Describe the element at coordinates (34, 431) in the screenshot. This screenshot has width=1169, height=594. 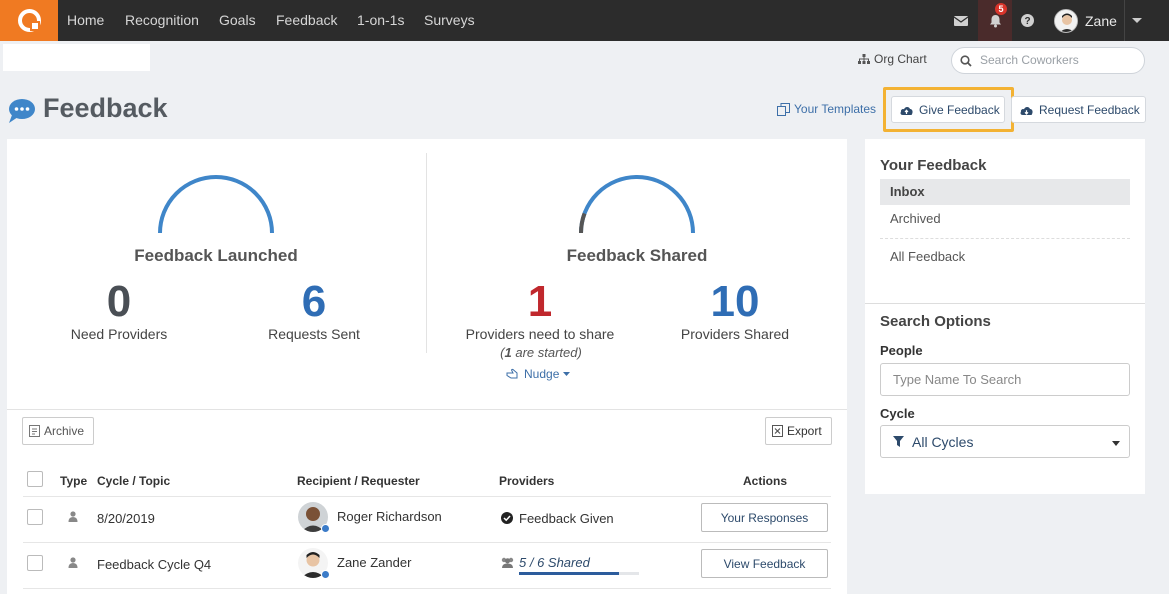
I see `archive-icon` at that location.